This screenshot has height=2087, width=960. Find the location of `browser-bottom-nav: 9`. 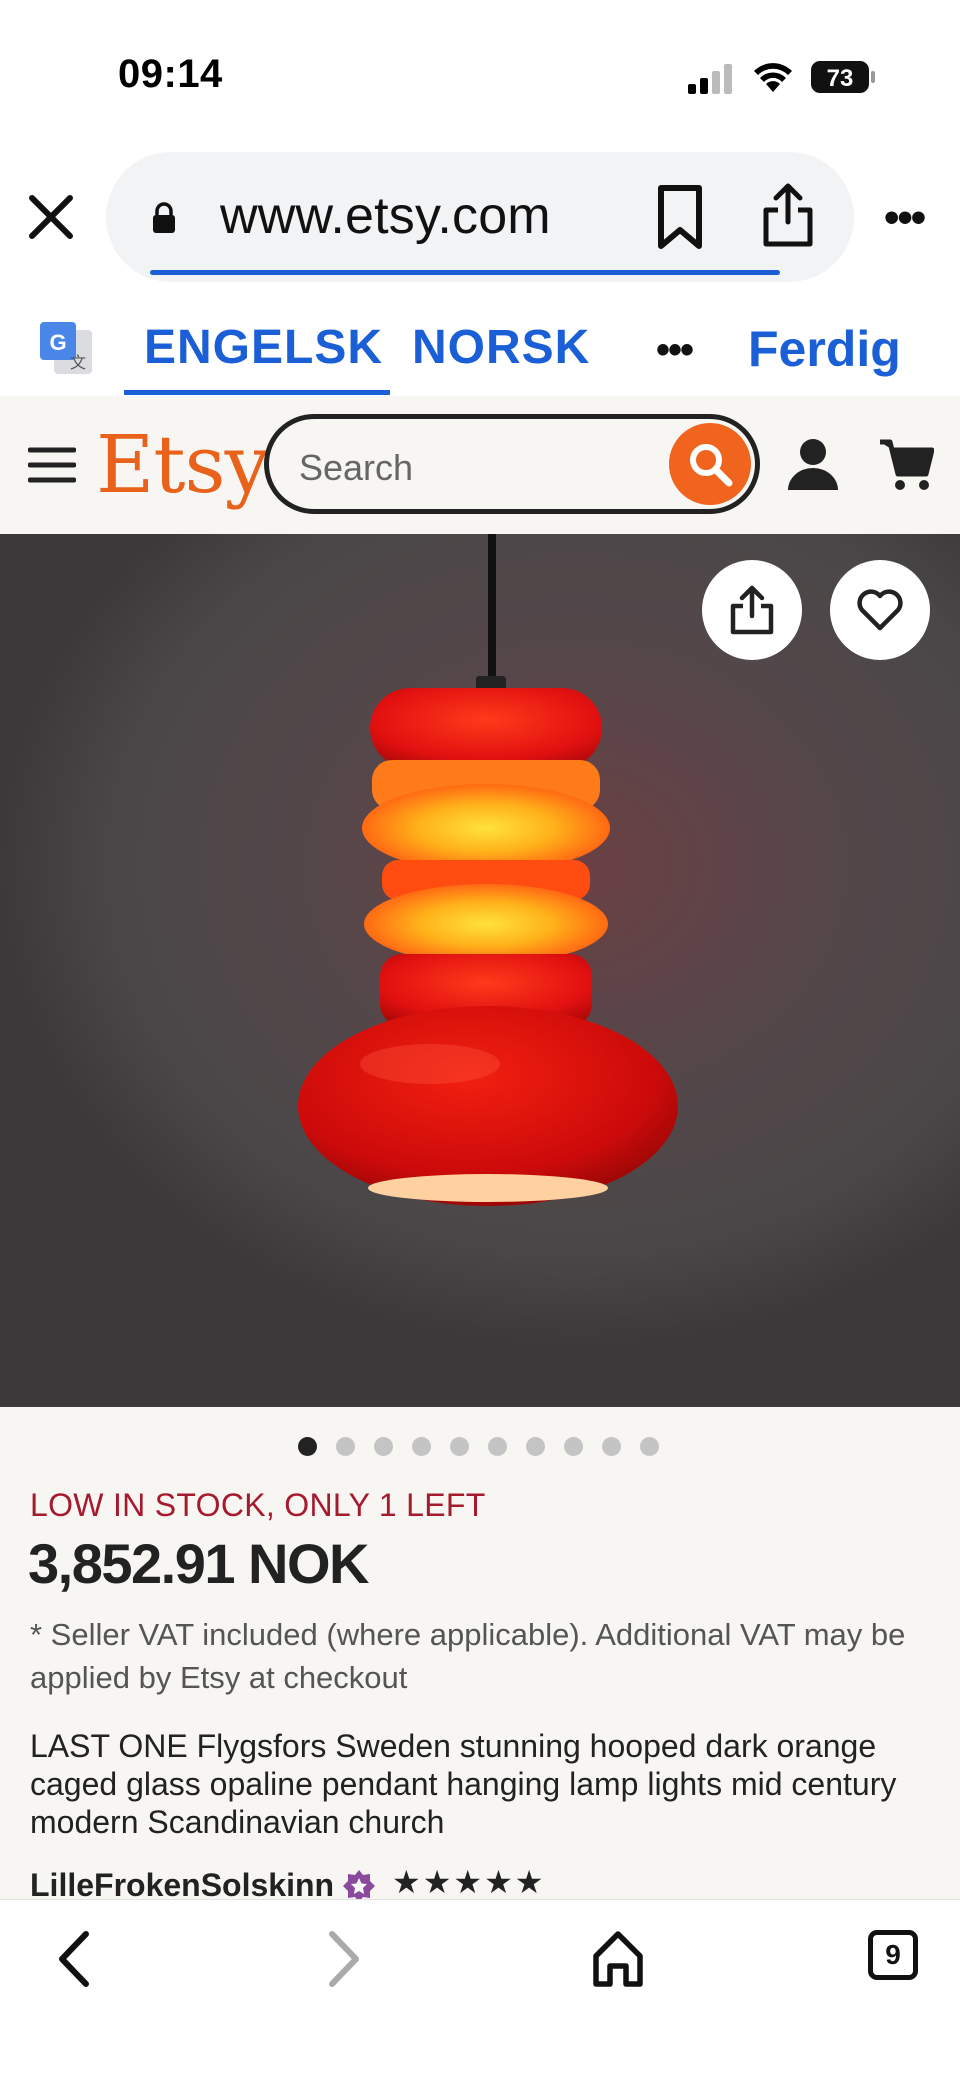

browser-bottom-nav: 9 is located at coordinates (480, 1993).